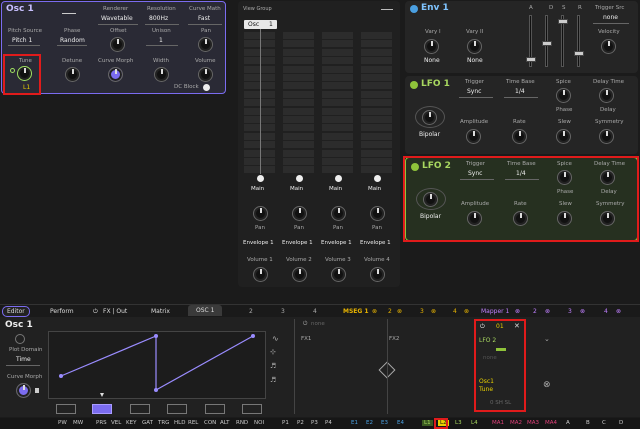  What do you see at coordinates (455, 311) in the screenshot?
I see `tab-mseg4: 4` at bounding box center [455, 311].